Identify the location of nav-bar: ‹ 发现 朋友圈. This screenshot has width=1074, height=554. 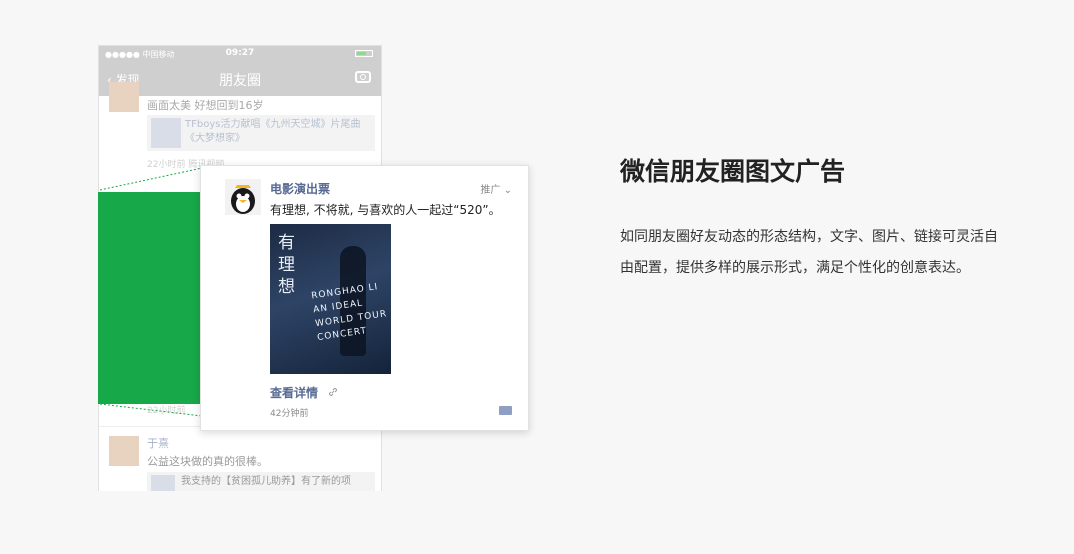
(240, 79).